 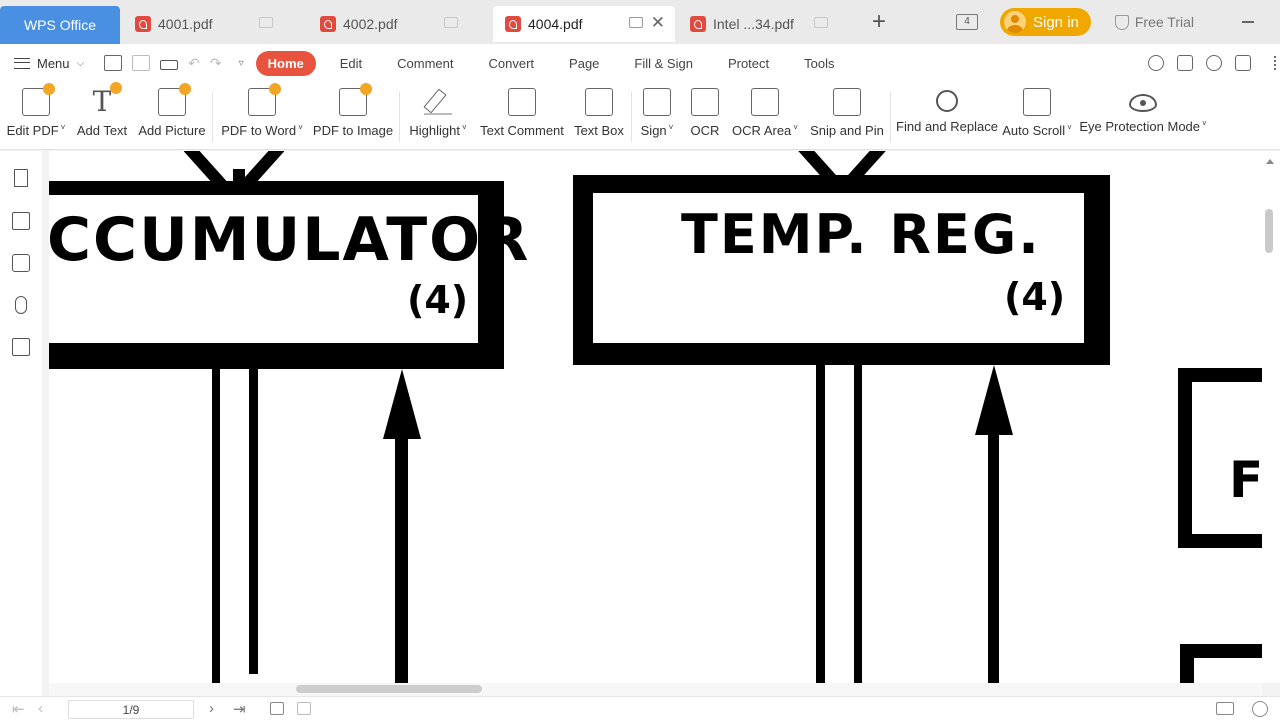 What do you see at coordinates (947, 116) in the screenshot?
I see `find-and-replace-button: Find and Replace` at bounding box center [947, 116].